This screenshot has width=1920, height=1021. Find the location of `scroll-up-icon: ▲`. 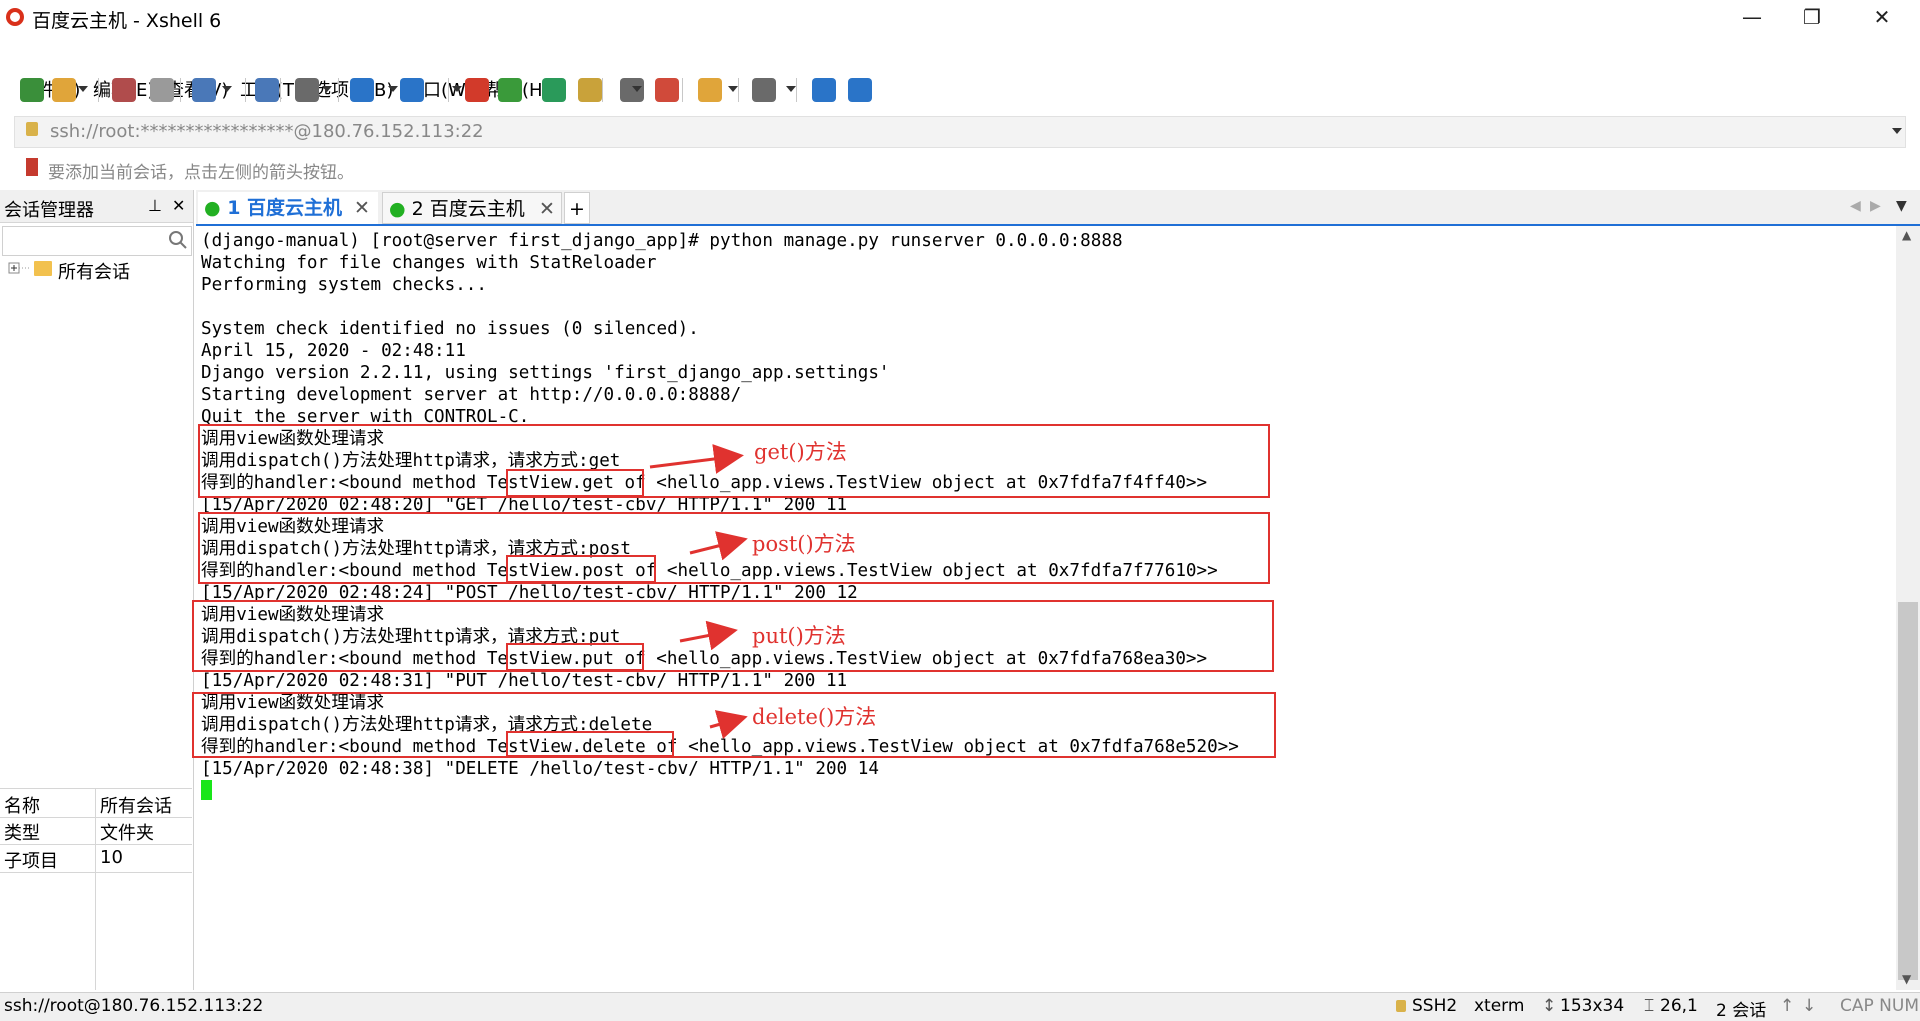

scroll-up-icon: ▲ is located at coordinates (1906, 235).